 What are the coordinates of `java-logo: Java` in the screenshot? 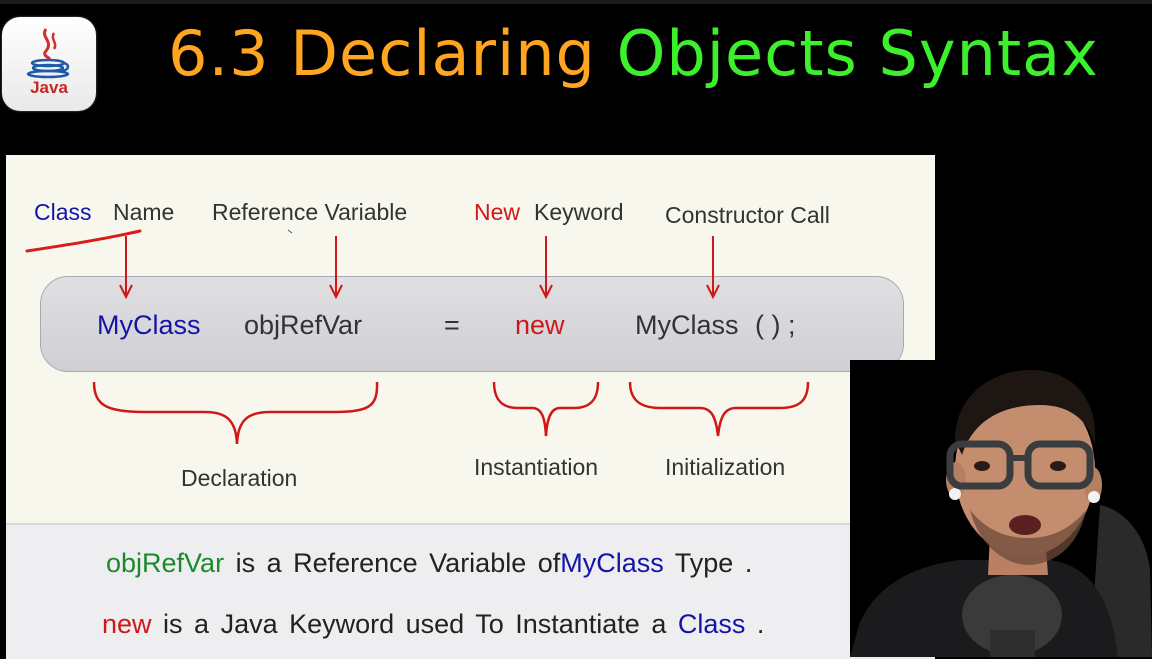 It's located at (49, 64).